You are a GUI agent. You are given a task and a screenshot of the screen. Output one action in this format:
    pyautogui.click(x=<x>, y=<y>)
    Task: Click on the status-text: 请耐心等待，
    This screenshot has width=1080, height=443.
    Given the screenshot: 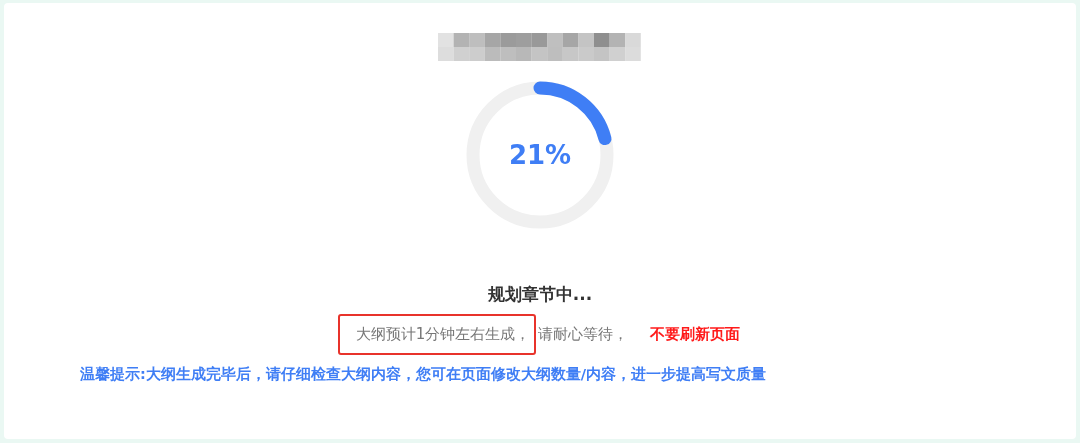 What is the action you would take?
    pyautogui.click(x=583, y=334)
    